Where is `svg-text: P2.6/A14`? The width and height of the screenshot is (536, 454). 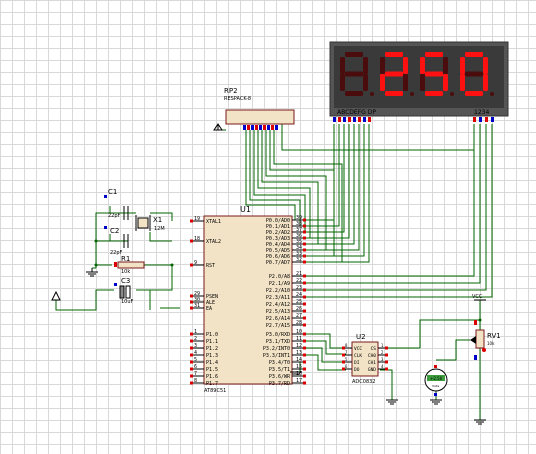 svg-text: P2.6/A14 is located at coordinates (278, 319).